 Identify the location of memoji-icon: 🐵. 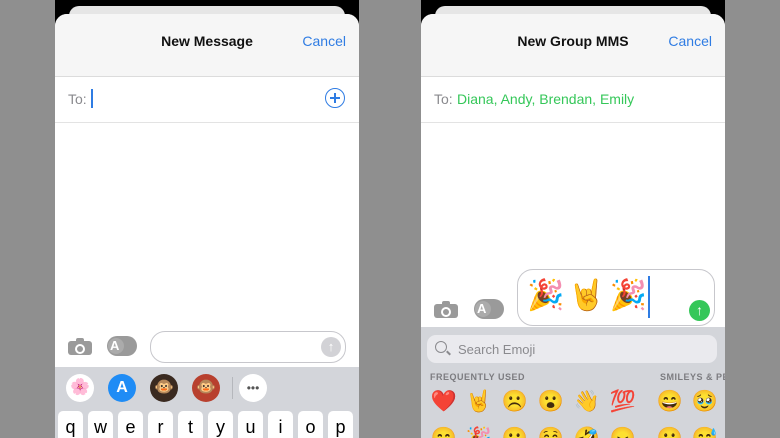
(164, 388).